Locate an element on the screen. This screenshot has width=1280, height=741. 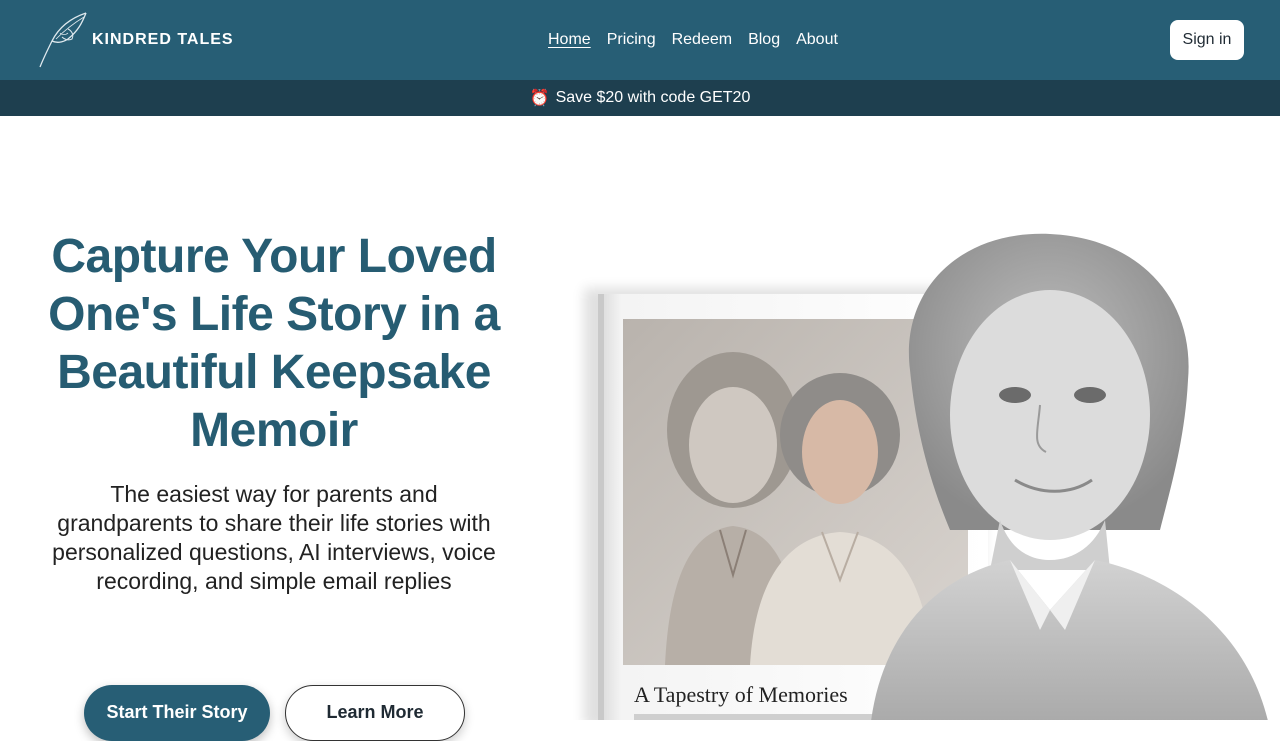
nav-link-pricing: Pricing is located at coordinates (631, 40).